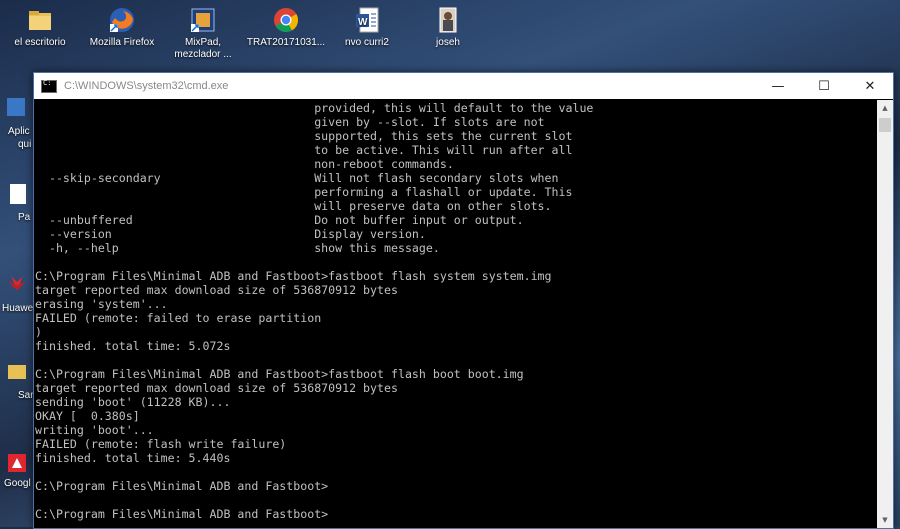 Image resolution: width=900 pixels, height=529 pixels. I want to click on console-line: FAILED (remote: flash write failure), so click(161, 444).